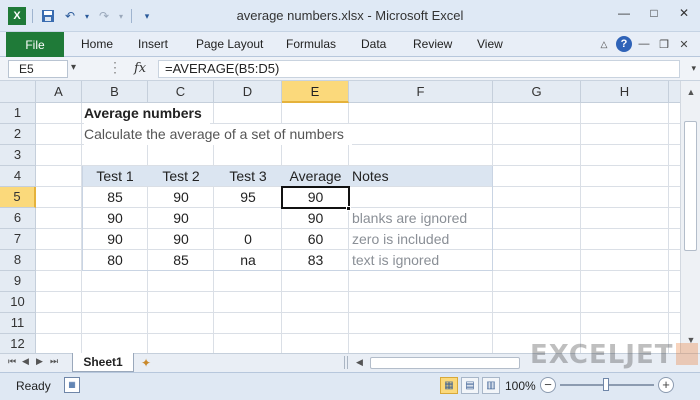 The height and width of the screenshot is (400, 700). I want to click on normal-view-icon: ▦, so click(449, 385).